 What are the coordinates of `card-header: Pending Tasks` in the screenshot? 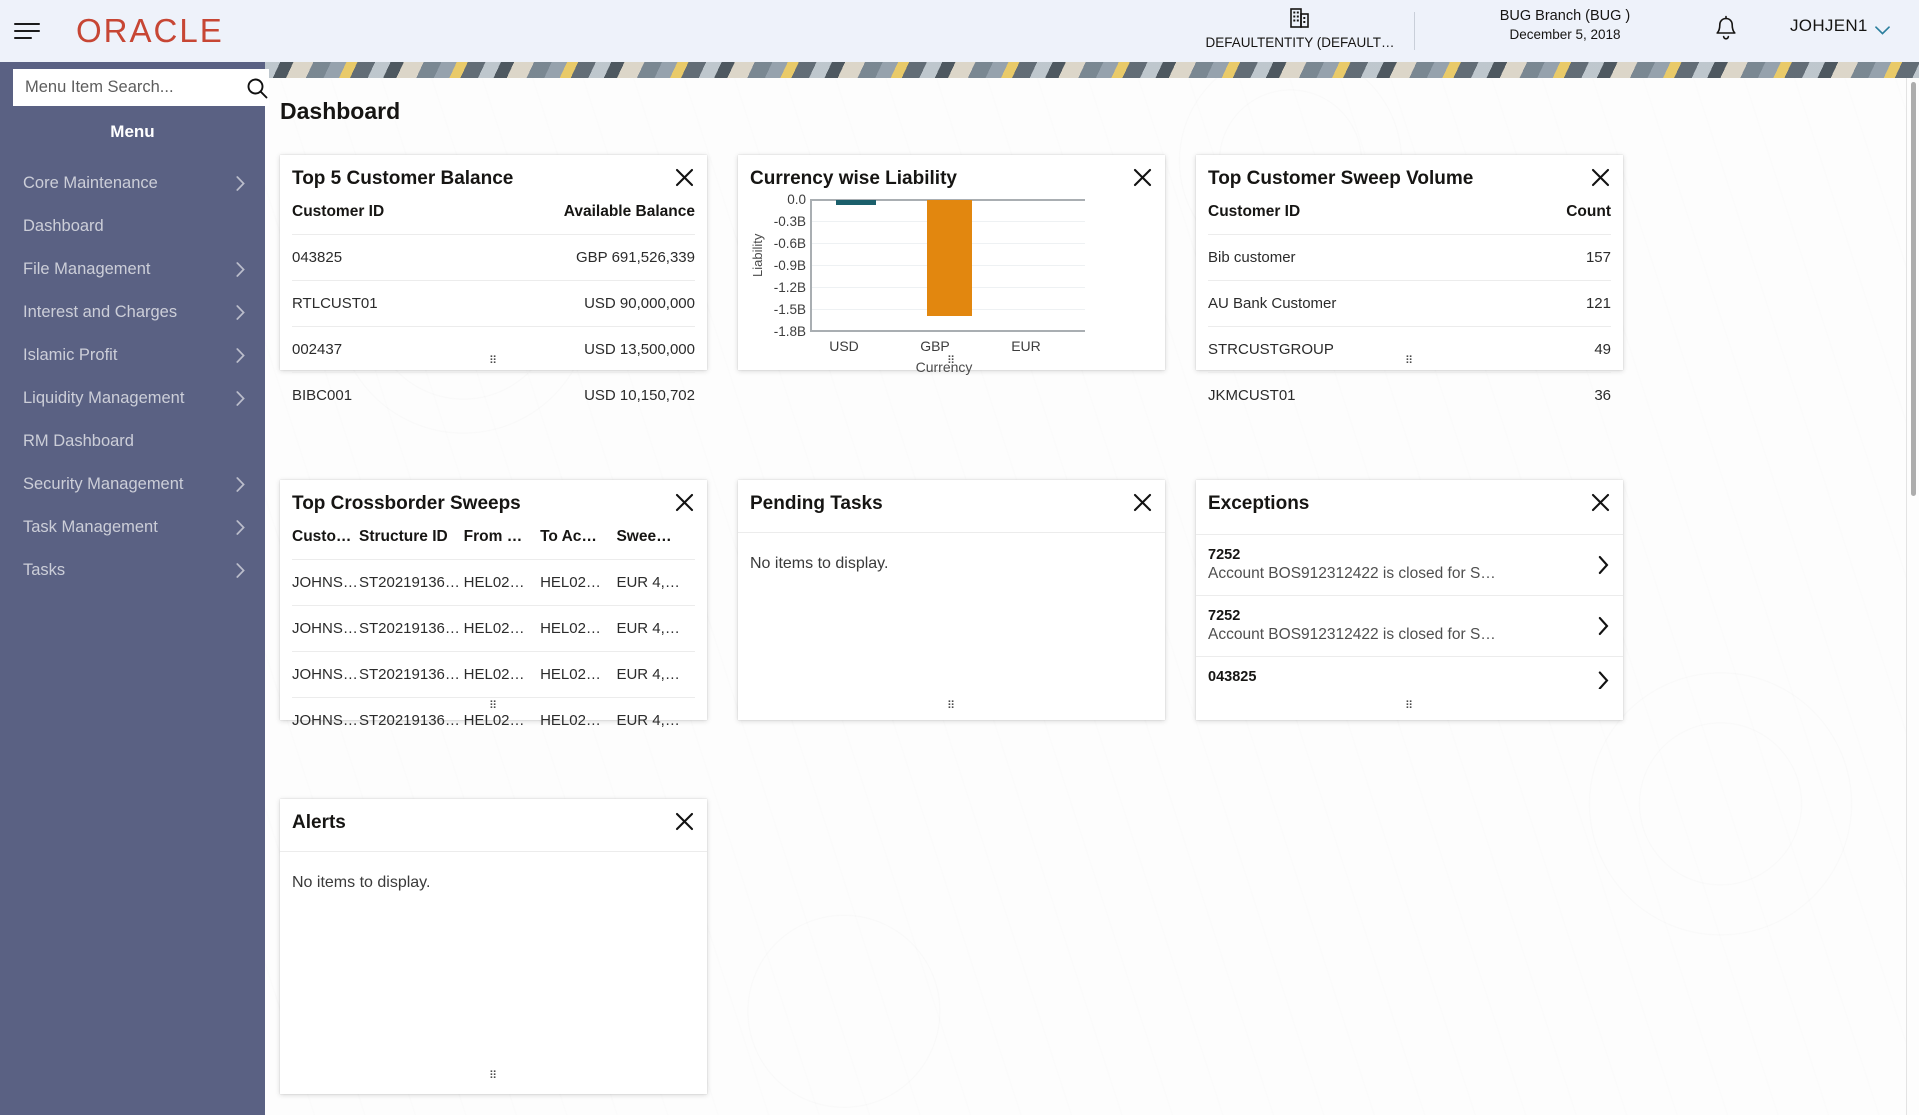 It's located at (951, 506).